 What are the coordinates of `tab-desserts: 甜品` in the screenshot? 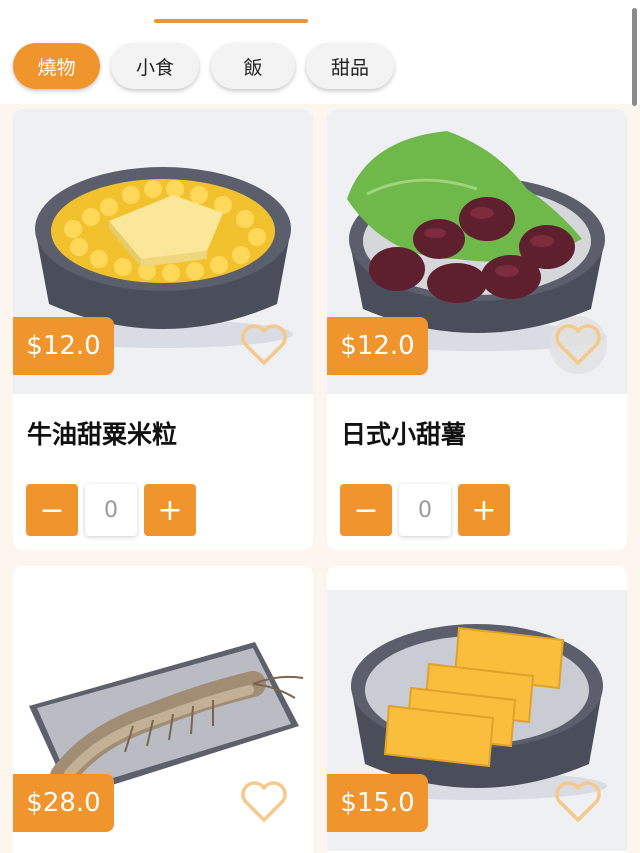 It's located at (350, 66).